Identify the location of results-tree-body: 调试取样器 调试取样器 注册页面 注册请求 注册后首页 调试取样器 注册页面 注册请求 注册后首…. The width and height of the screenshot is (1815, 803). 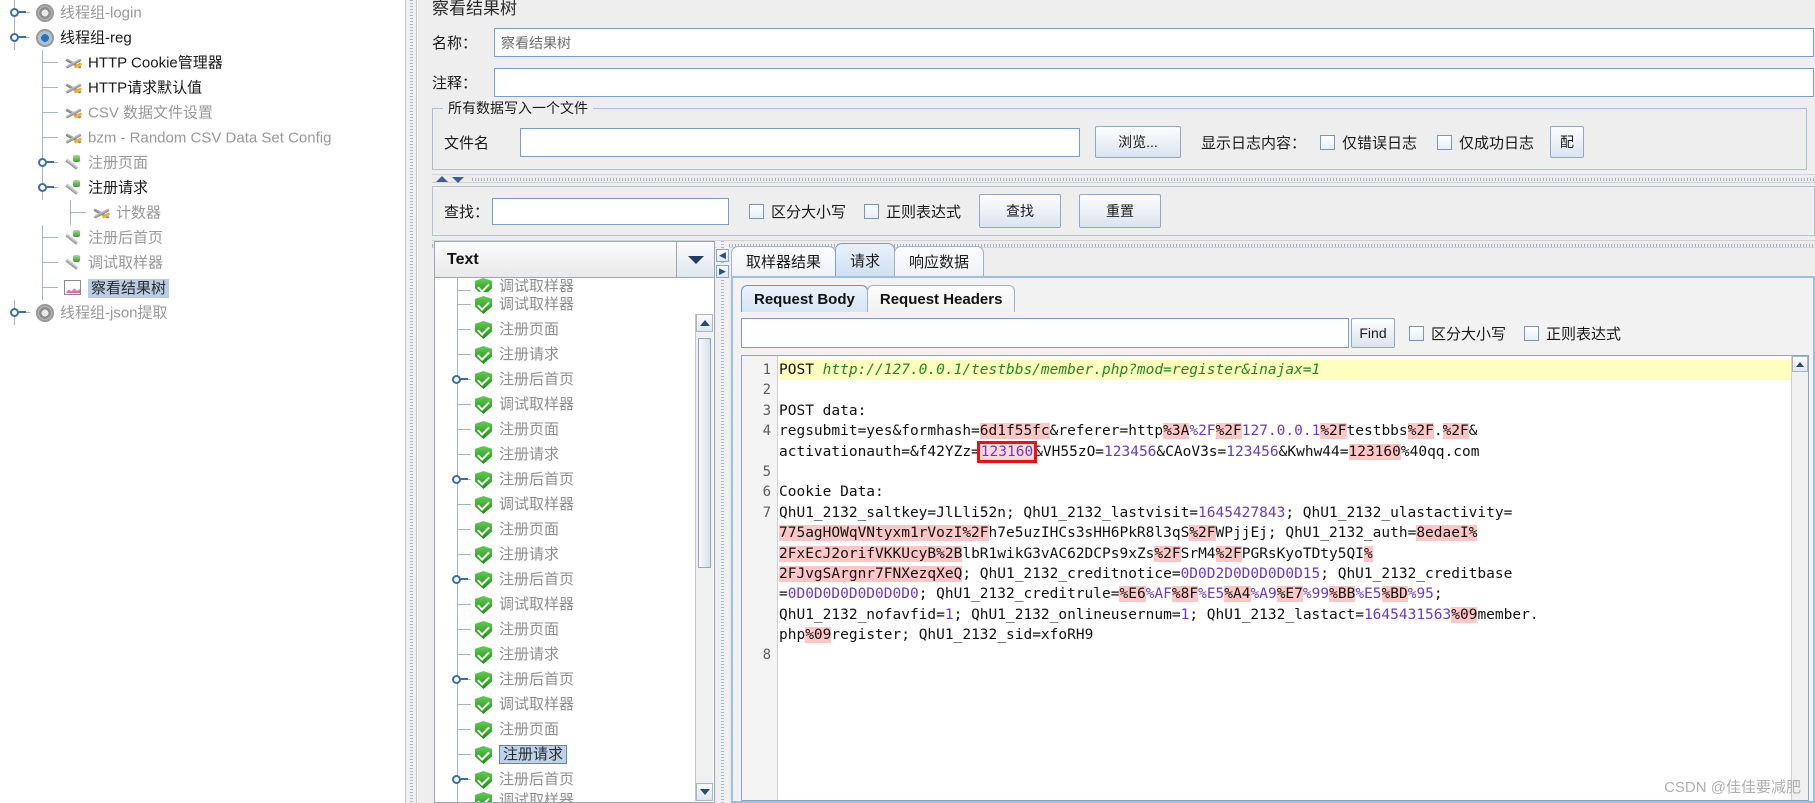
(574, 540).